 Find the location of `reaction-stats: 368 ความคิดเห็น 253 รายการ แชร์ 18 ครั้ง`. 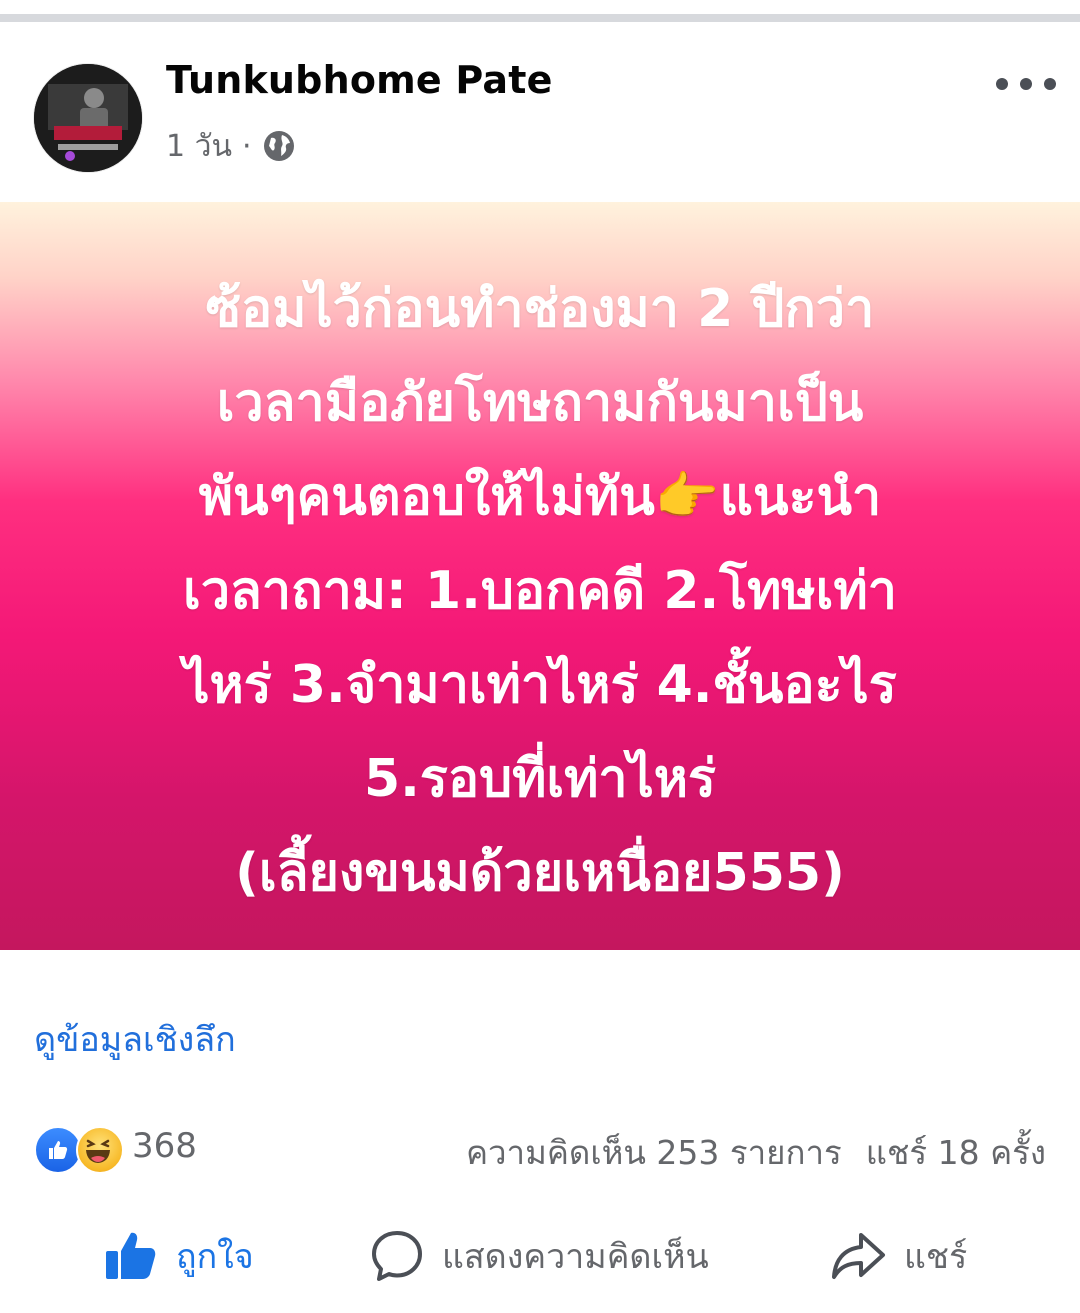

reaction-stats: 368 ความคิดเห็น 253 รายการ แชร์ 18 ครั้ง is located at coordinates (540, 1150).